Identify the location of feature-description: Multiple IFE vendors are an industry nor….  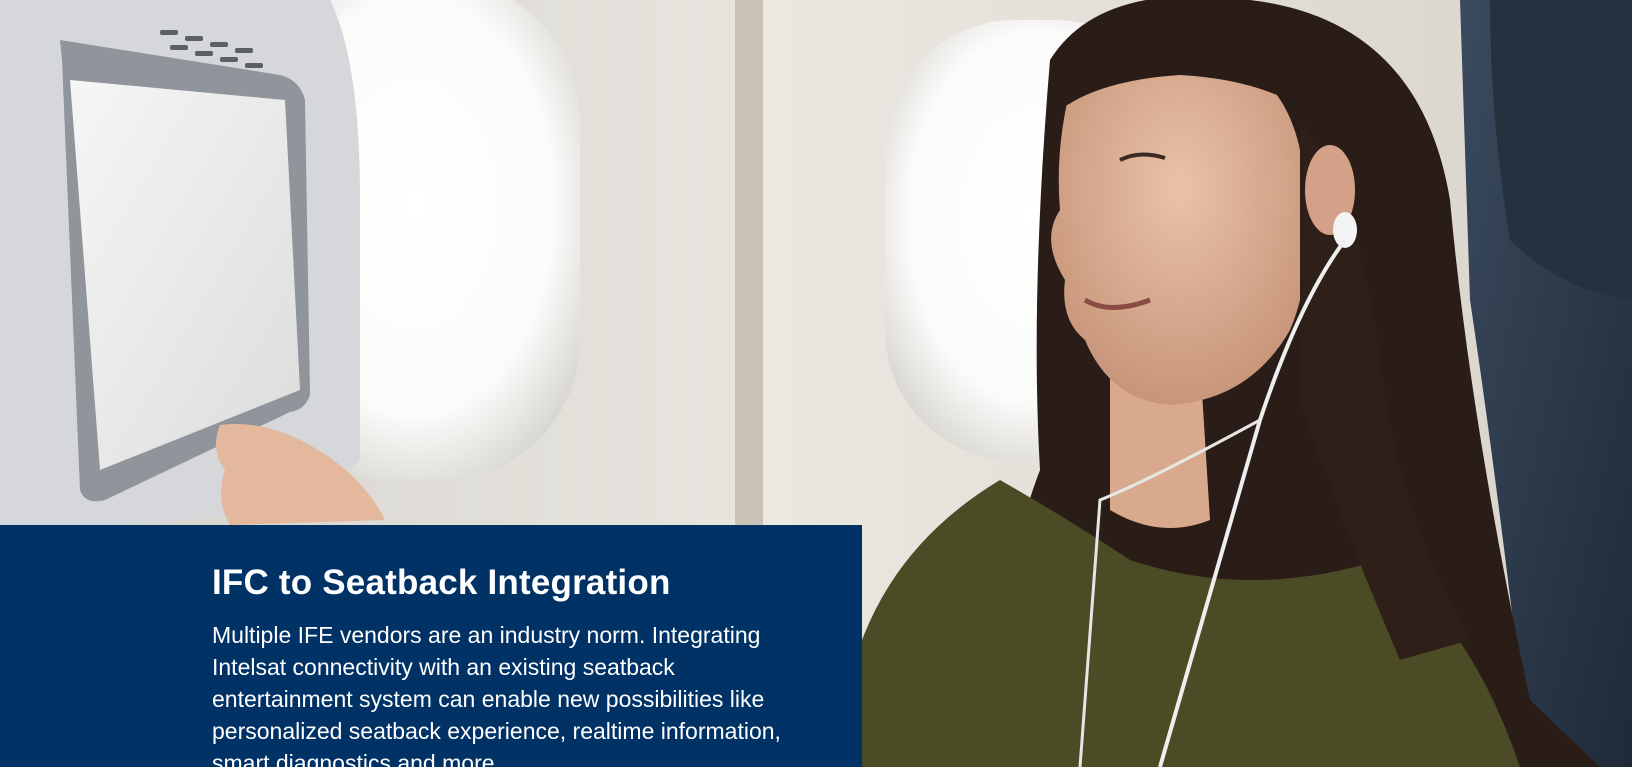
(496, 694).